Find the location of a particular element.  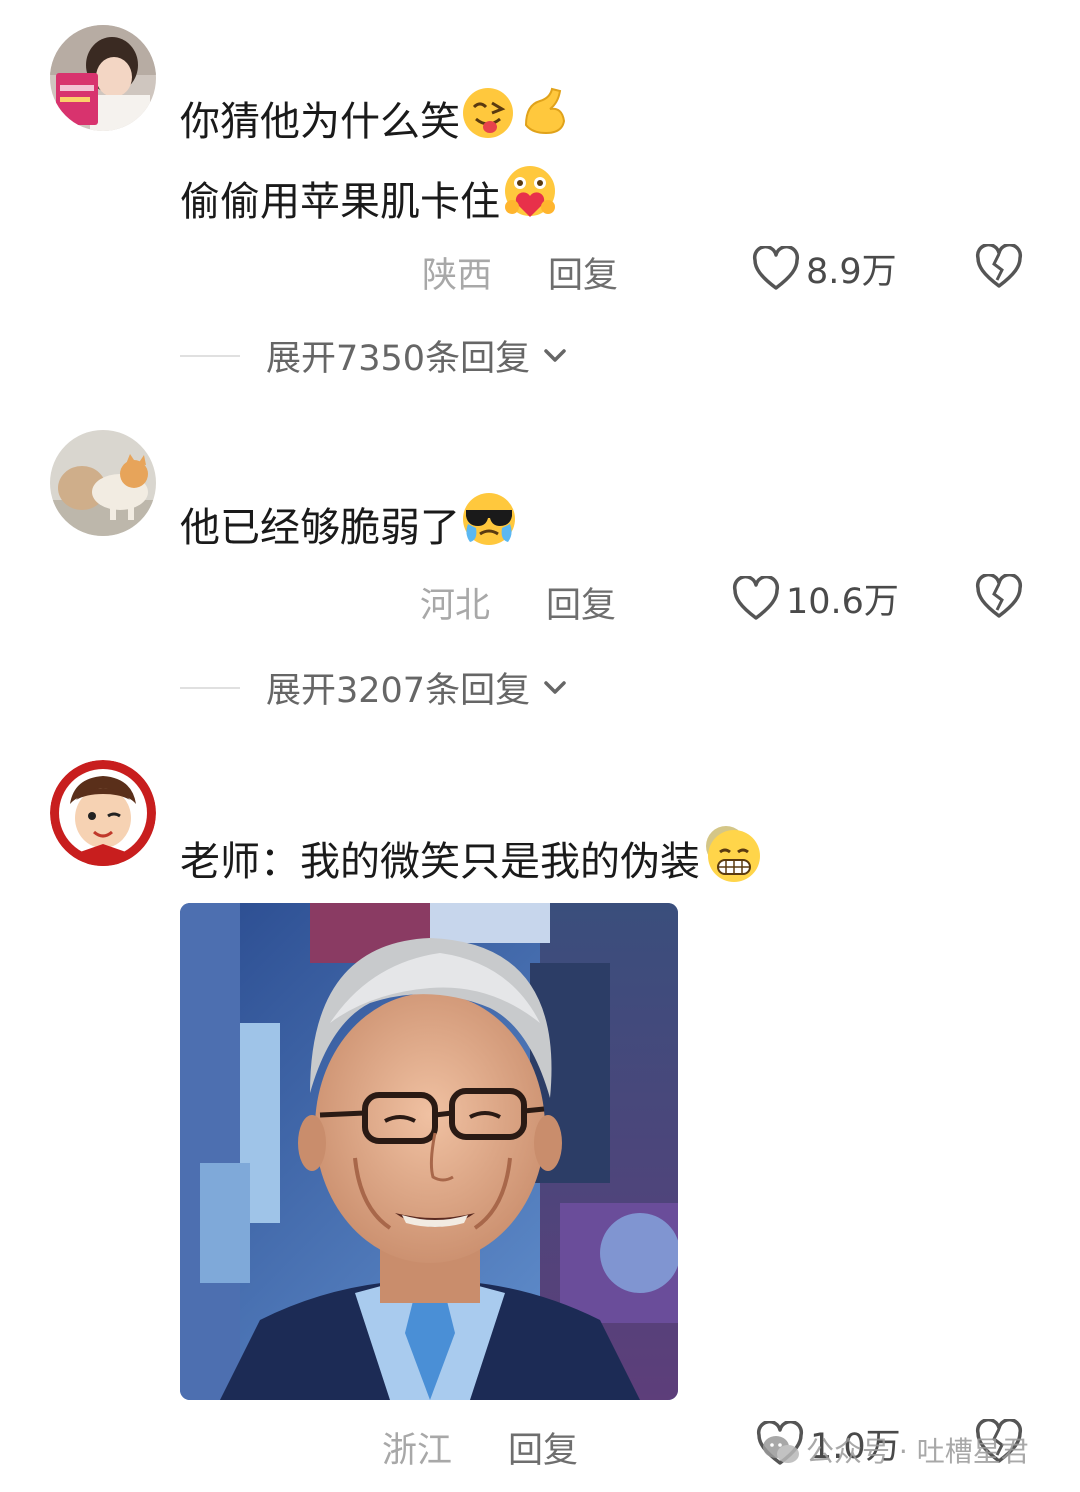

comment-text: 他已经够脆弱了 is located at coordinates (349, 530).